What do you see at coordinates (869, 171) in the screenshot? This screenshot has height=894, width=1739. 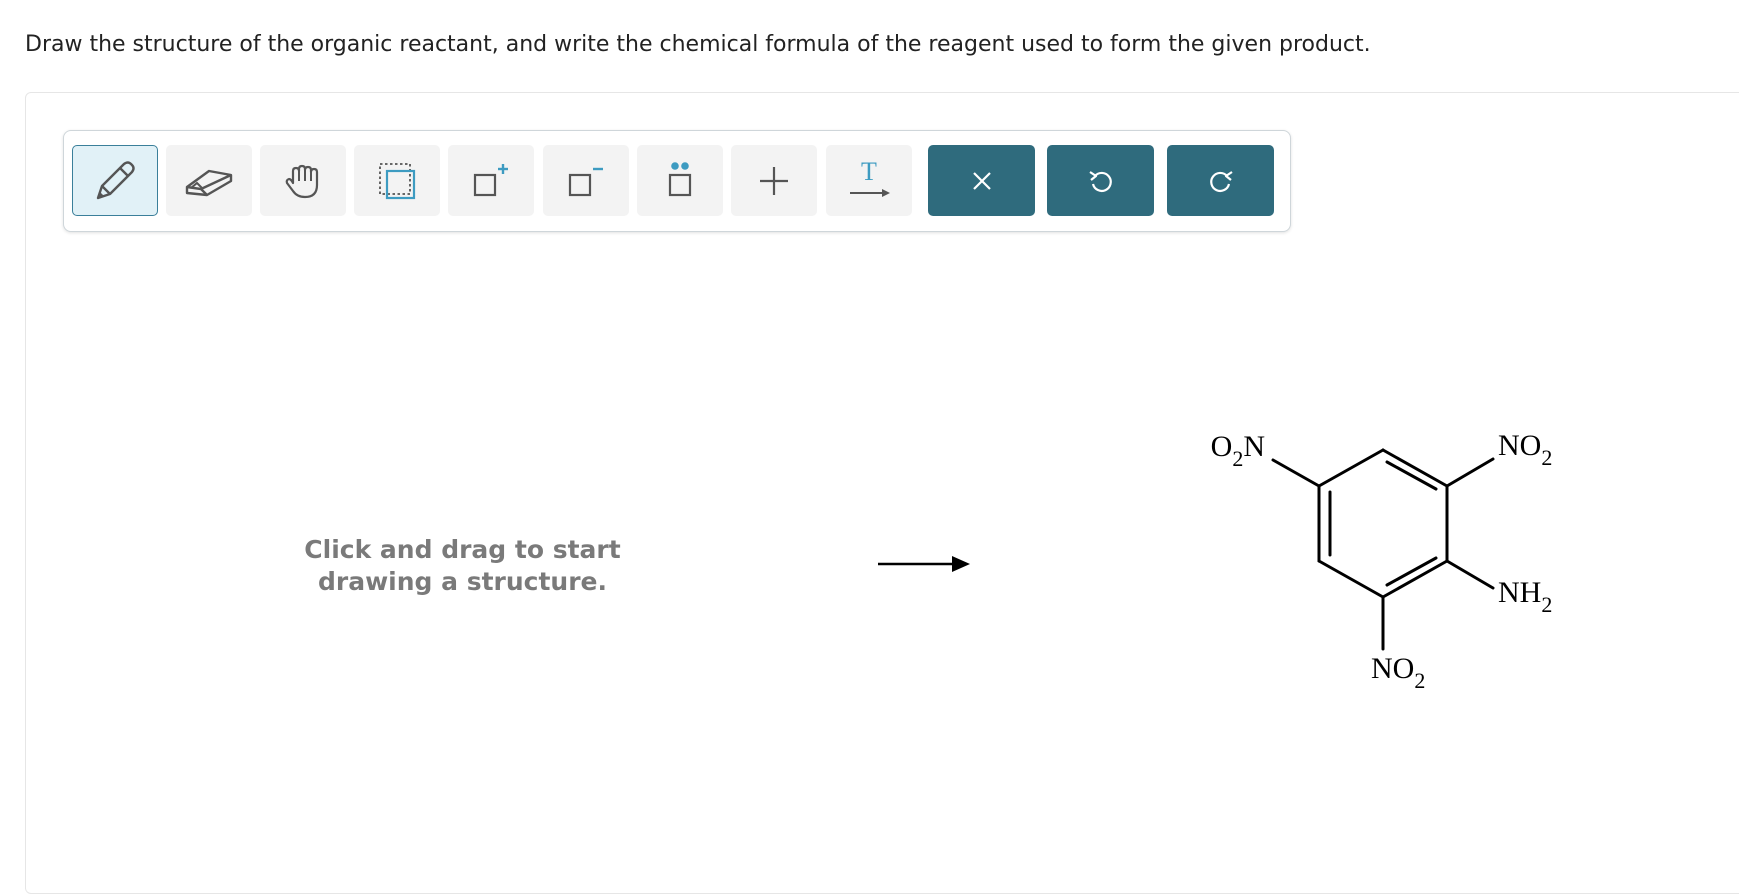 I see `text-tool-label: T` at bounding box center [869, 171].